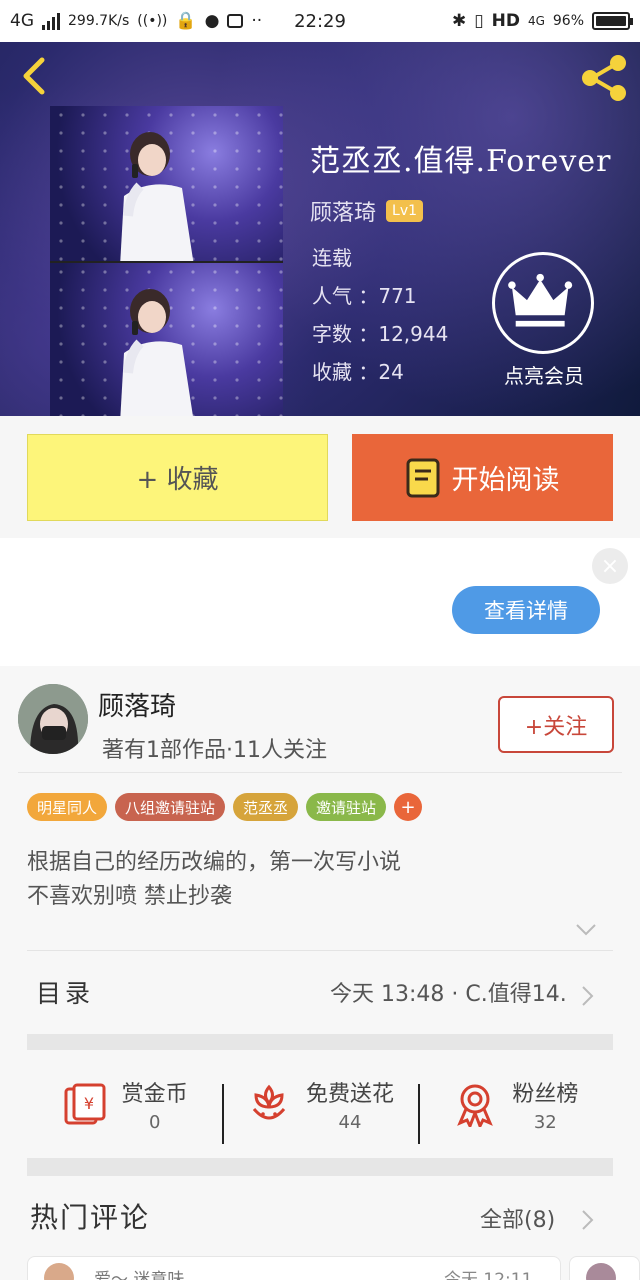  I want to click on back-arrow-icon, so click(36, 76).